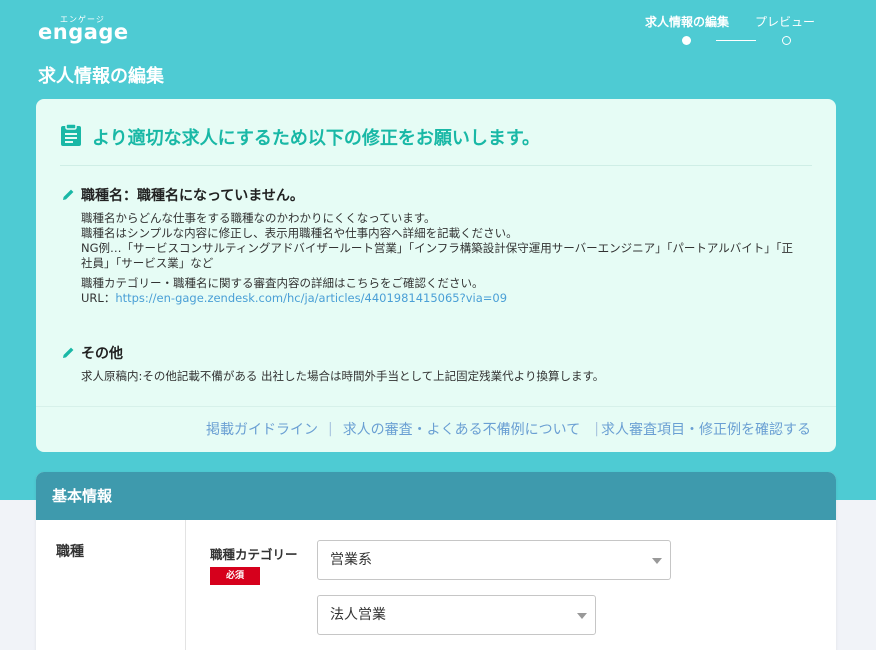  I want to click on review-faq-link: 求人の審査・よくある不備例について, so click(462, 429).